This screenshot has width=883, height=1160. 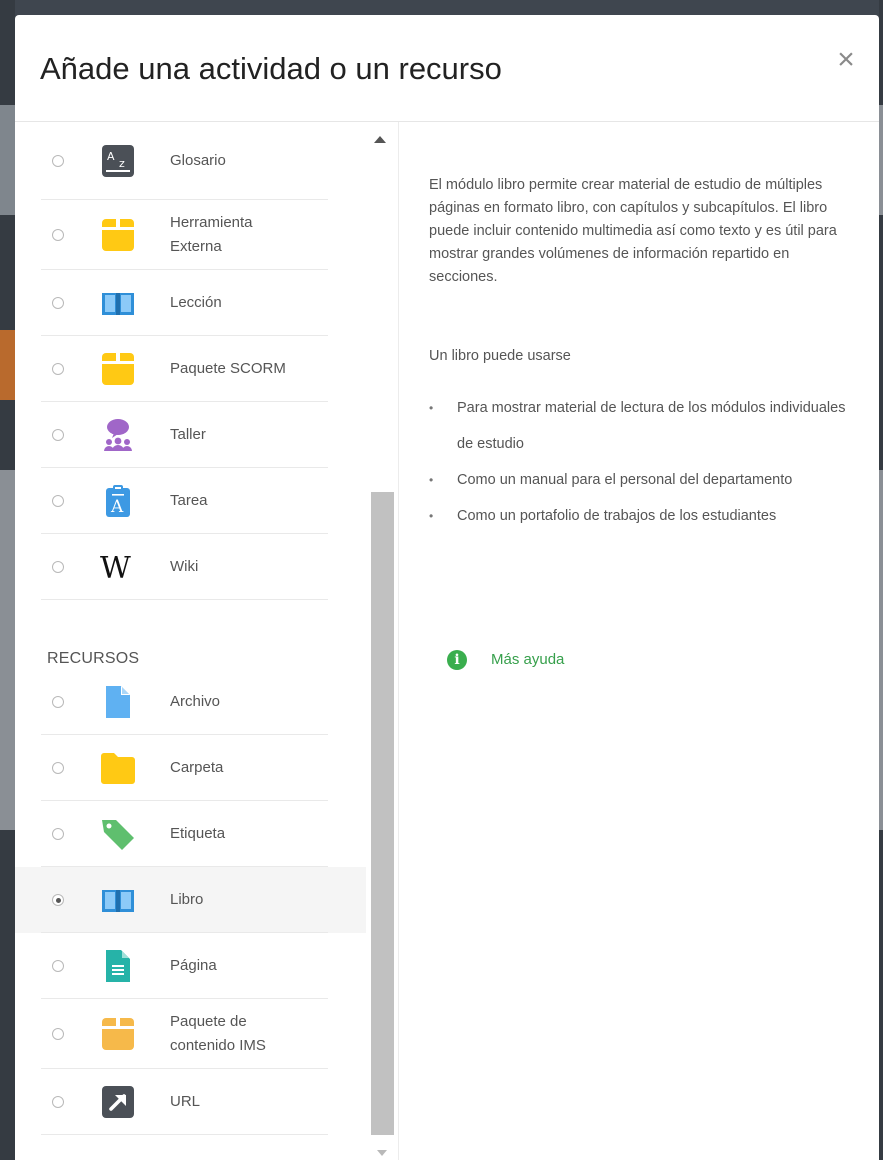 I want to click on option-archivo: Archivo, so click(x=190, y=702).